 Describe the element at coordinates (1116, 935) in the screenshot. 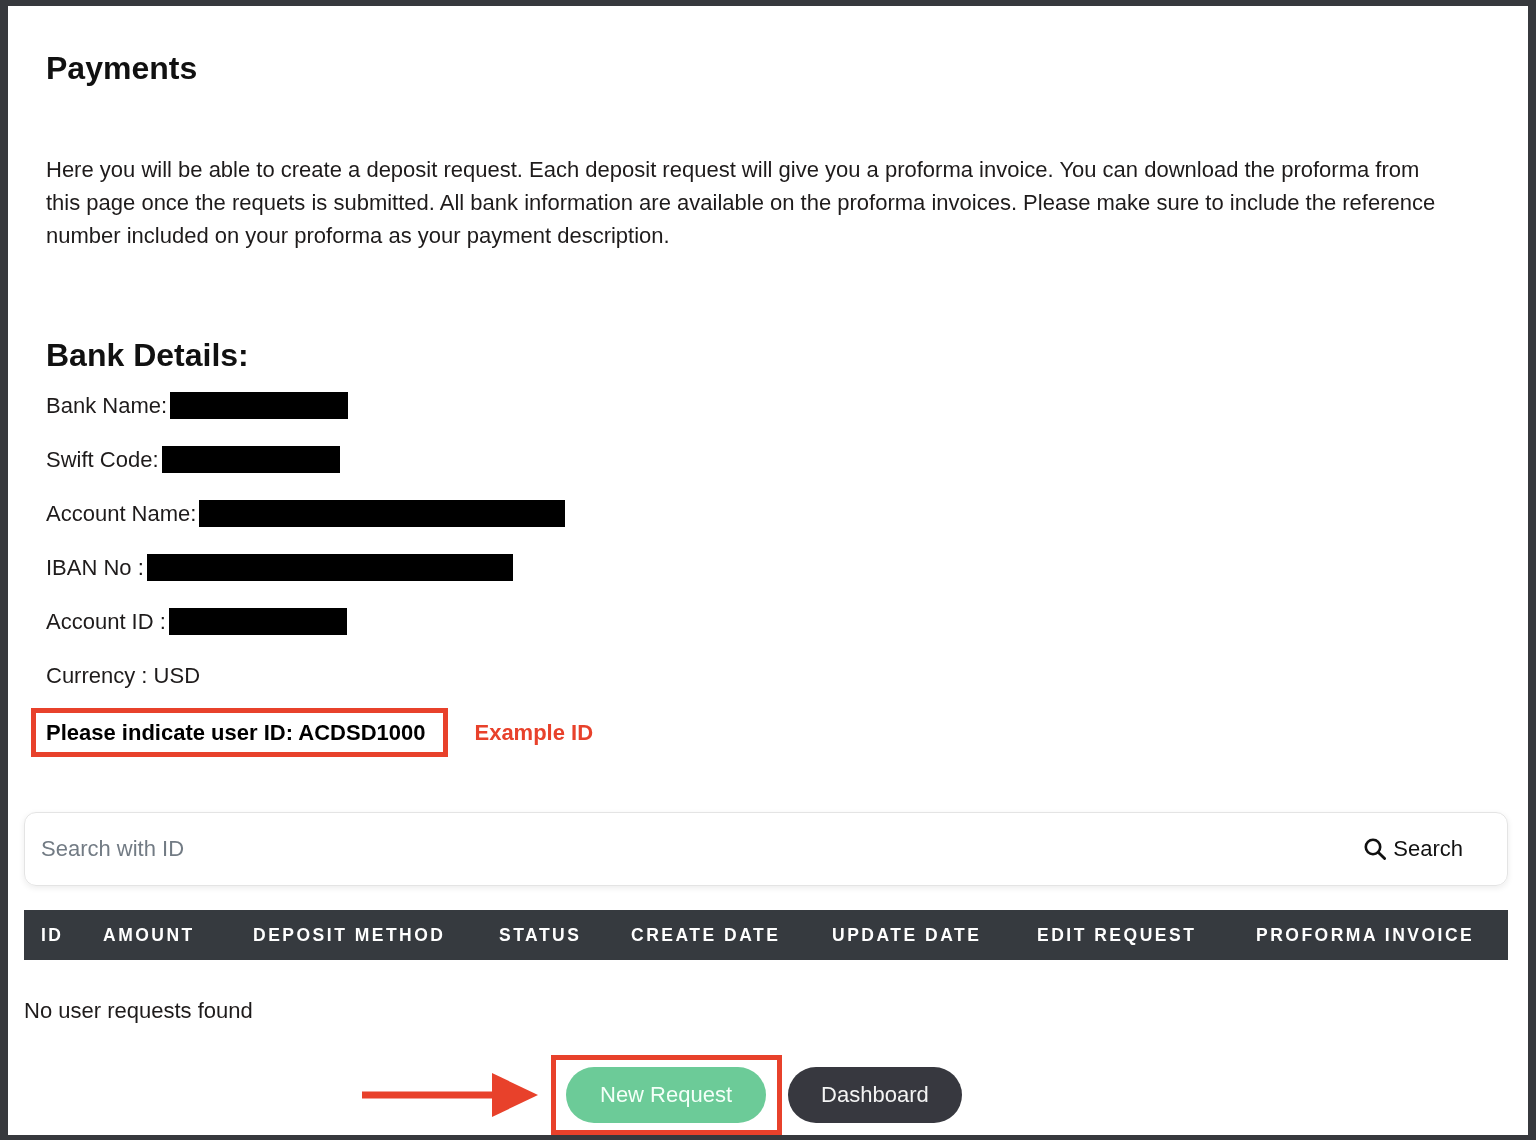

I see `column-header: EDIT REQUEST` at that location.